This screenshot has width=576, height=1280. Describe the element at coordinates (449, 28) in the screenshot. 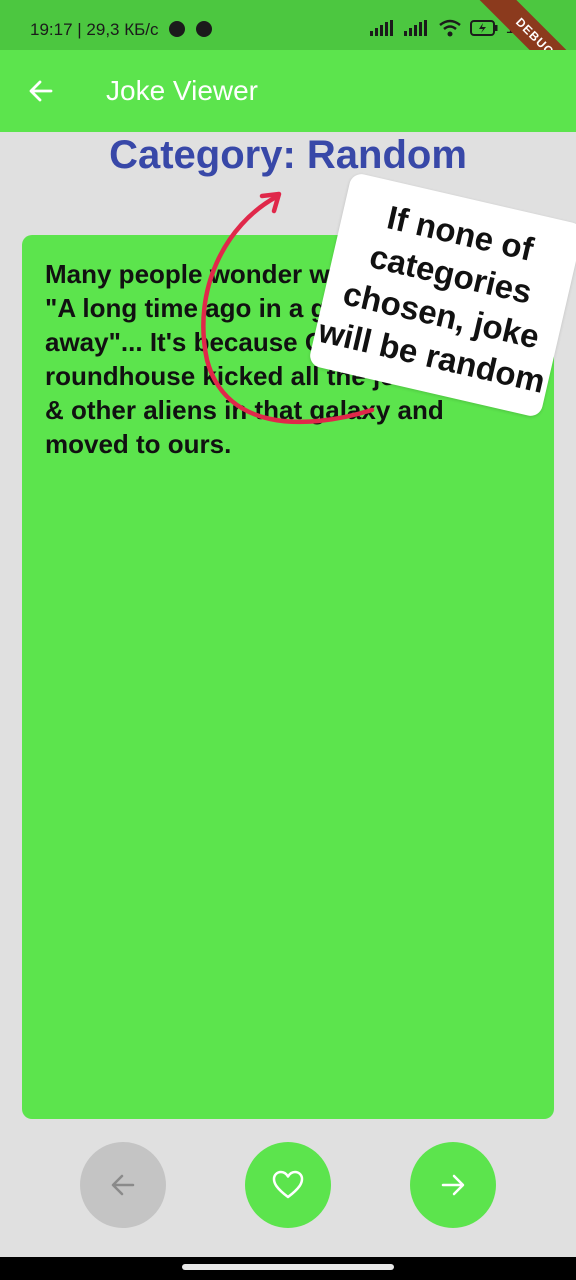

I see `wifi-icon` at that location.